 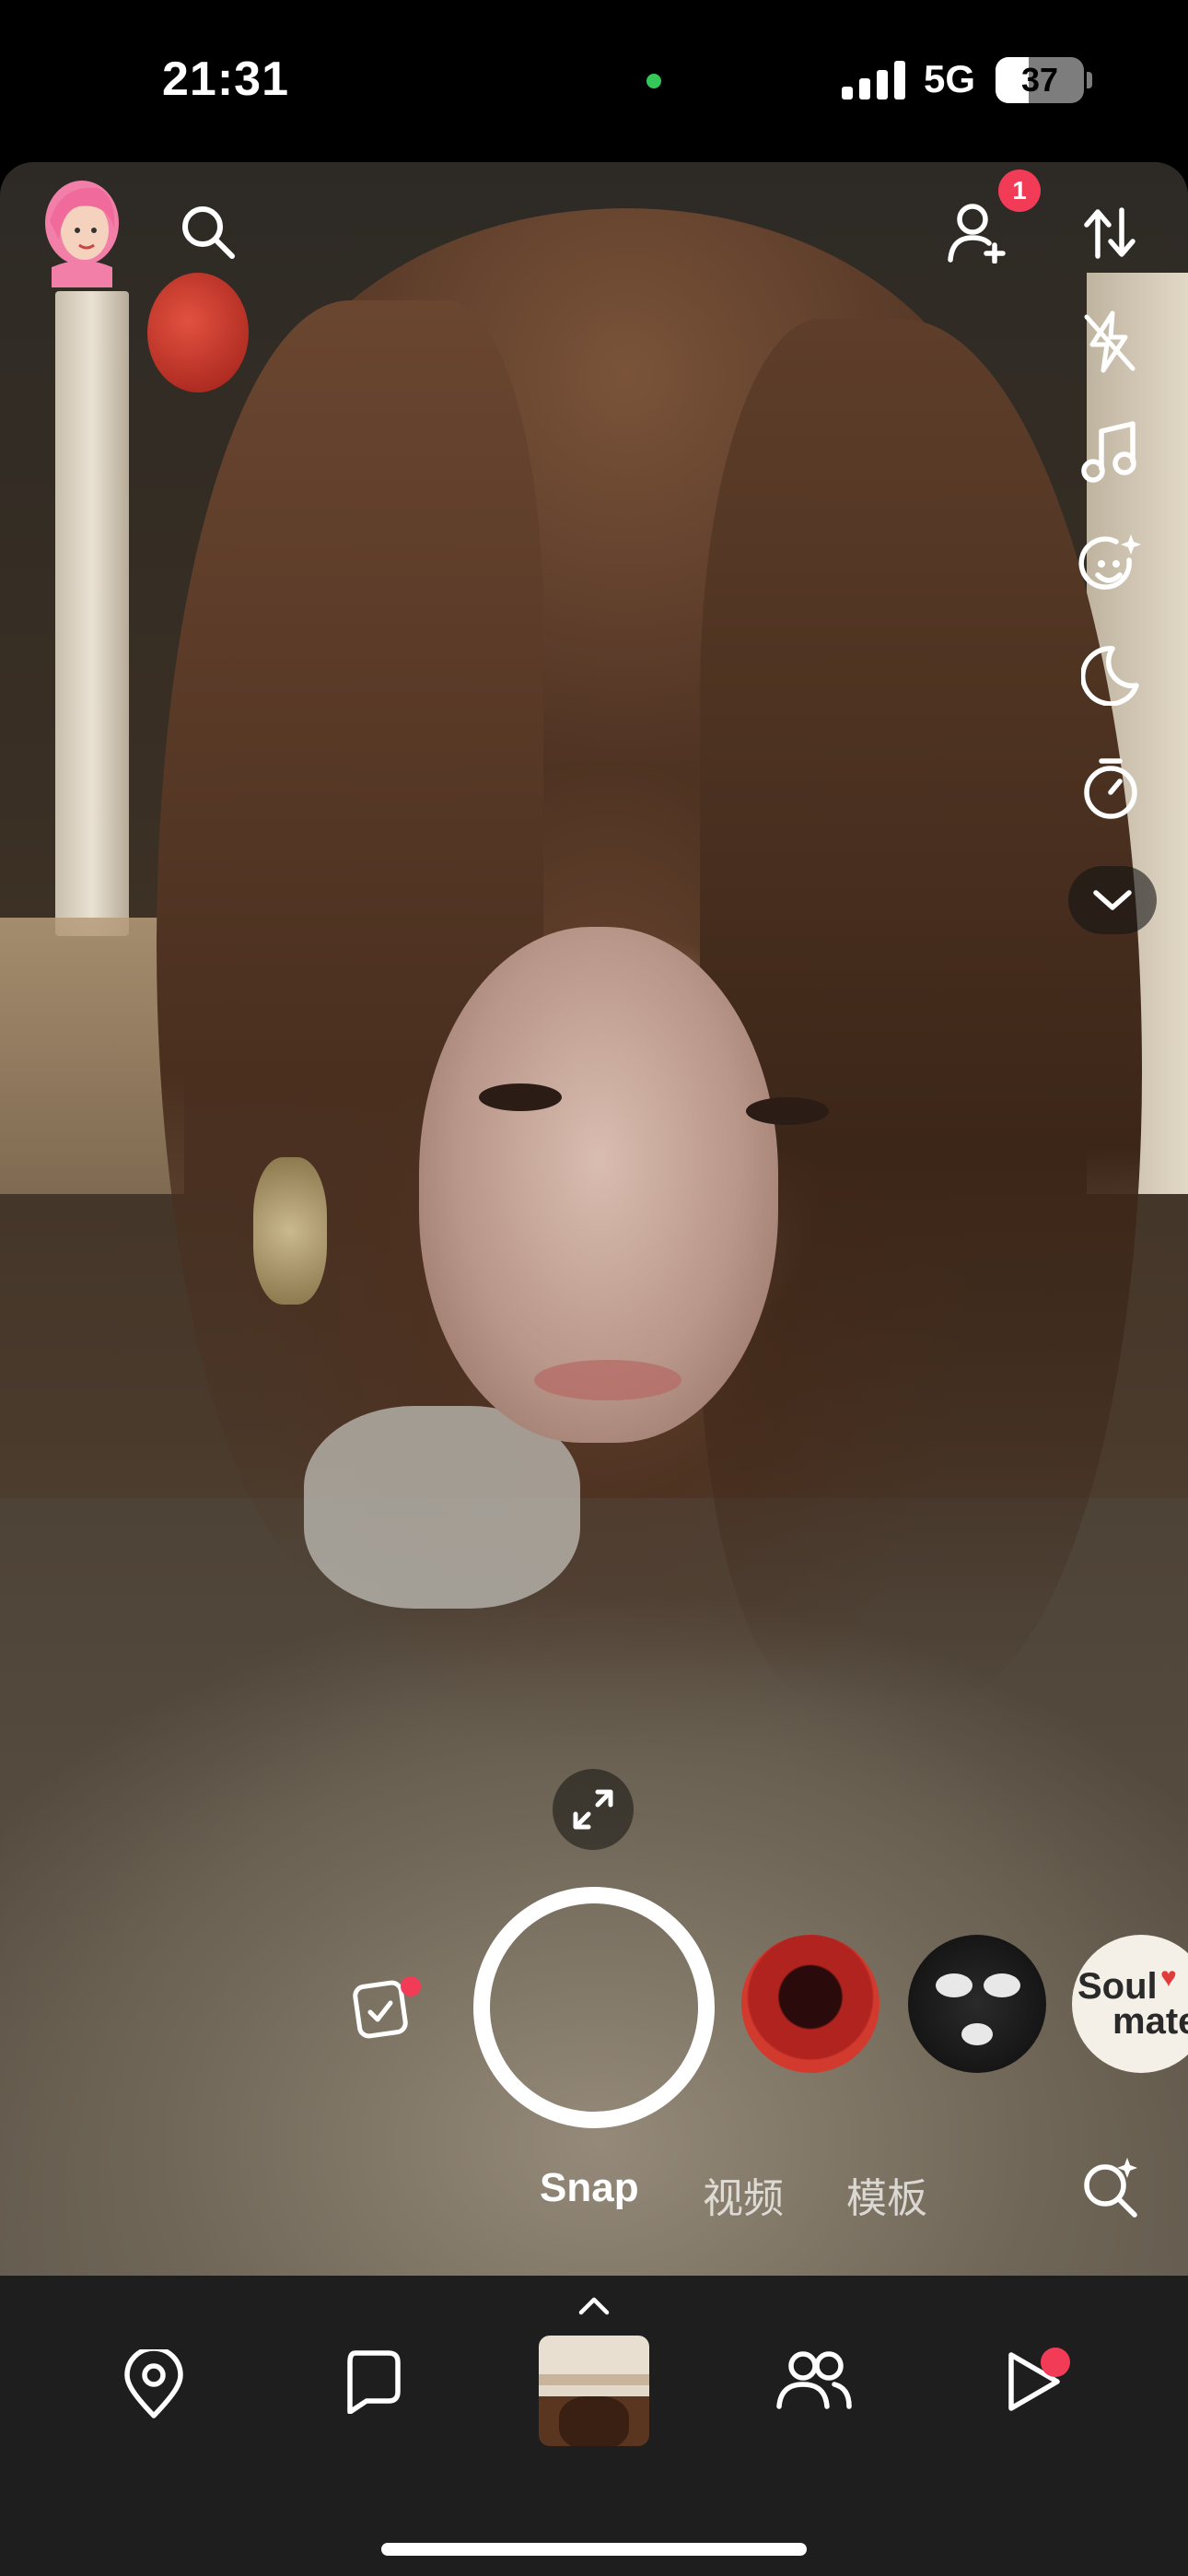 I want to click on home-indicator, so click(x=594, y=2549).